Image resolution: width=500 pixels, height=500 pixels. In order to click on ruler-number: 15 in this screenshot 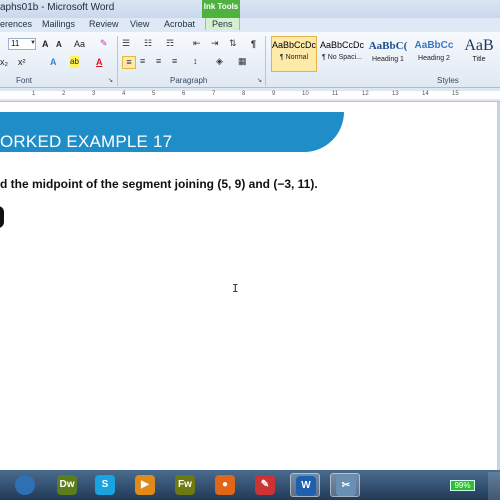, I will do `click(455, 94)`.